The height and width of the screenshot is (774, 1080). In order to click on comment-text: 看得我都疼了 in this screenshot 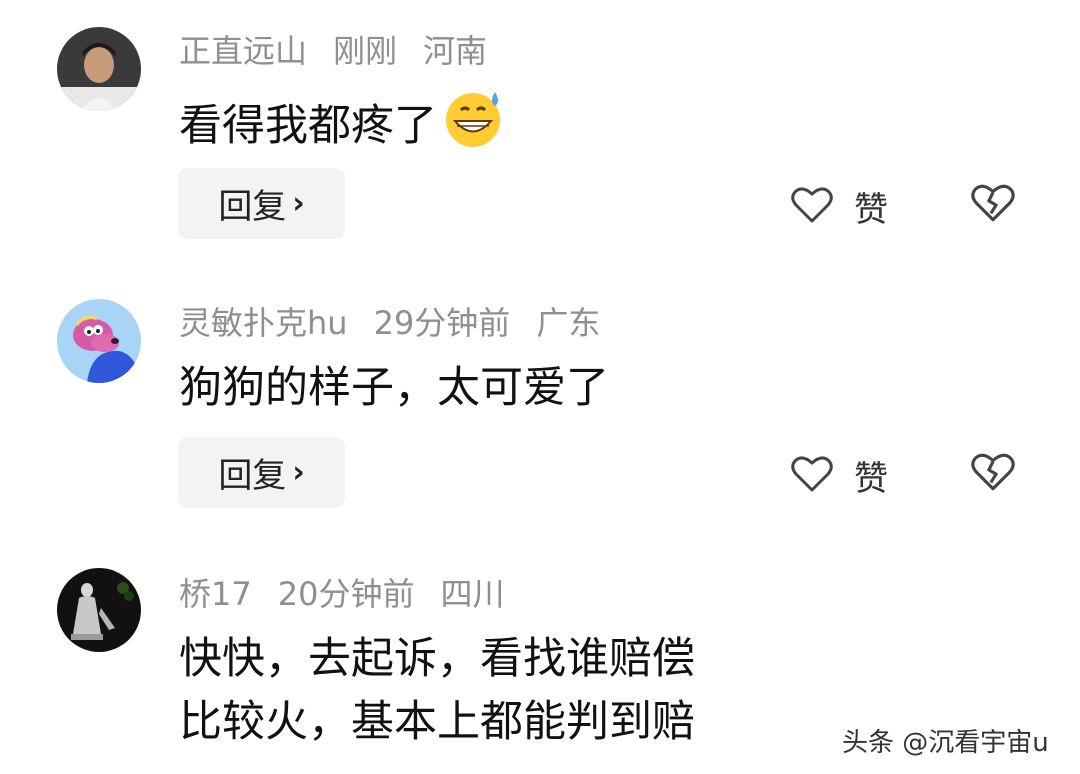, I will do `click(342, 125)`.